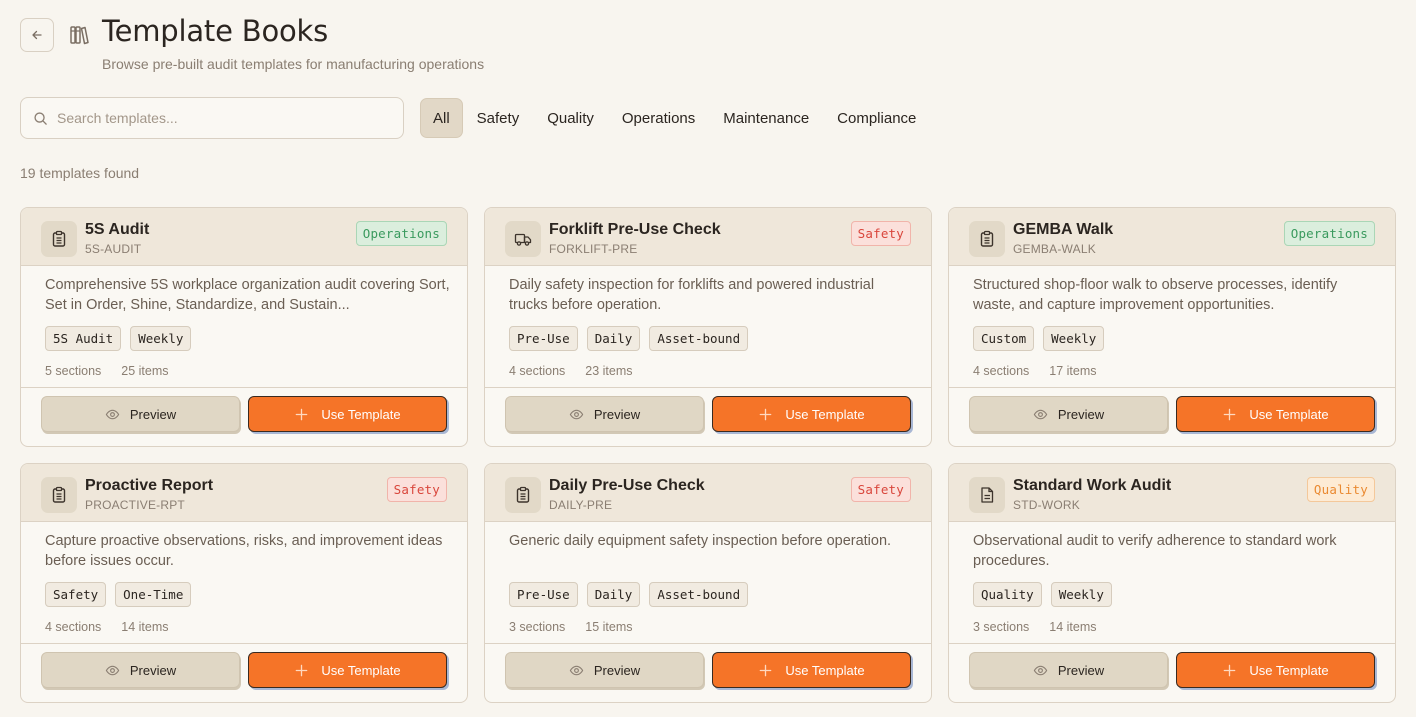 Image resolution: width=1416 pixels, height=717 pixels. Describe the element at coordinates (73, 627) in the screenshot. I see `sections-count: 4 sections` at that location.